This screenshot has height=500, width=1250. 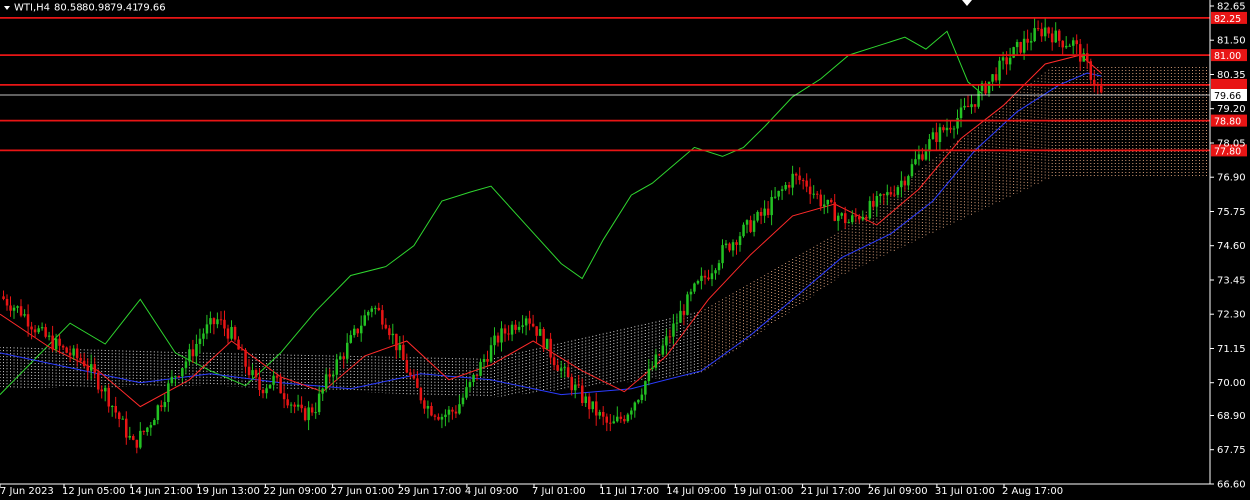 I want to click on y-tick-label: 82.65, so click(x=1231, y=7).